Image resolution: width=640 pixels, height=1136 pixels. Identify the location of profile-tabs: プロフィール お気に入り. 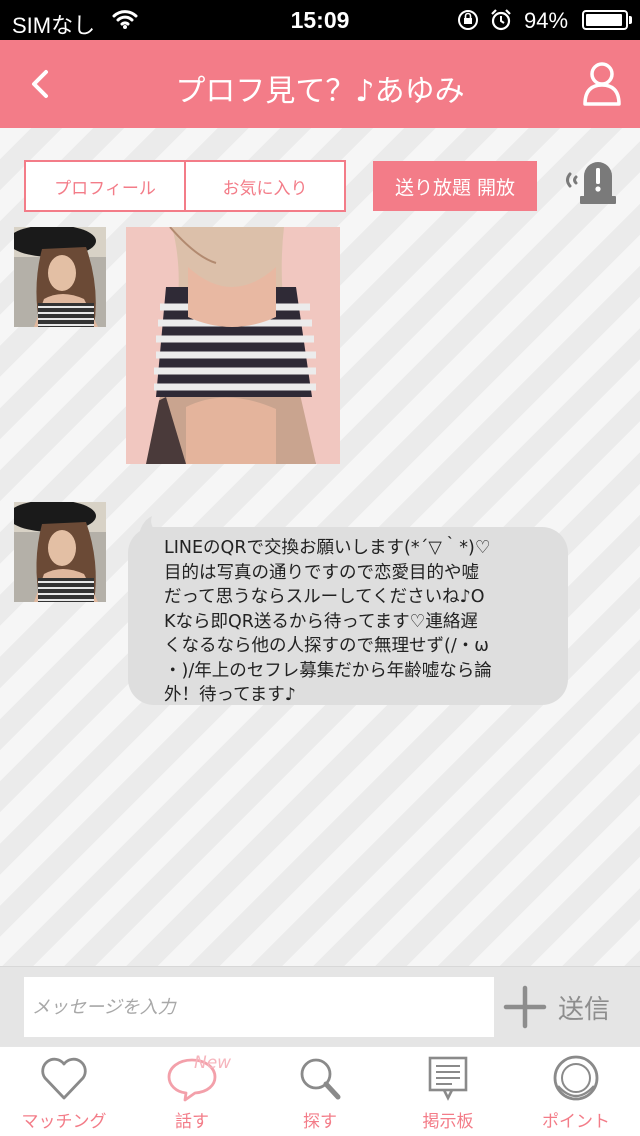
(185, 186).